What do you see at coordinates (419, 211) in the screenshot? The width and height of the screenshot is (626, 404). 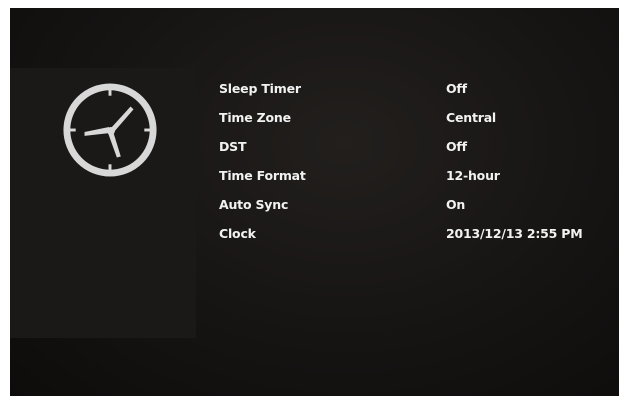 I see `setting-row-auto-sync: Auto Sync On` at bounding box center [419, 211].